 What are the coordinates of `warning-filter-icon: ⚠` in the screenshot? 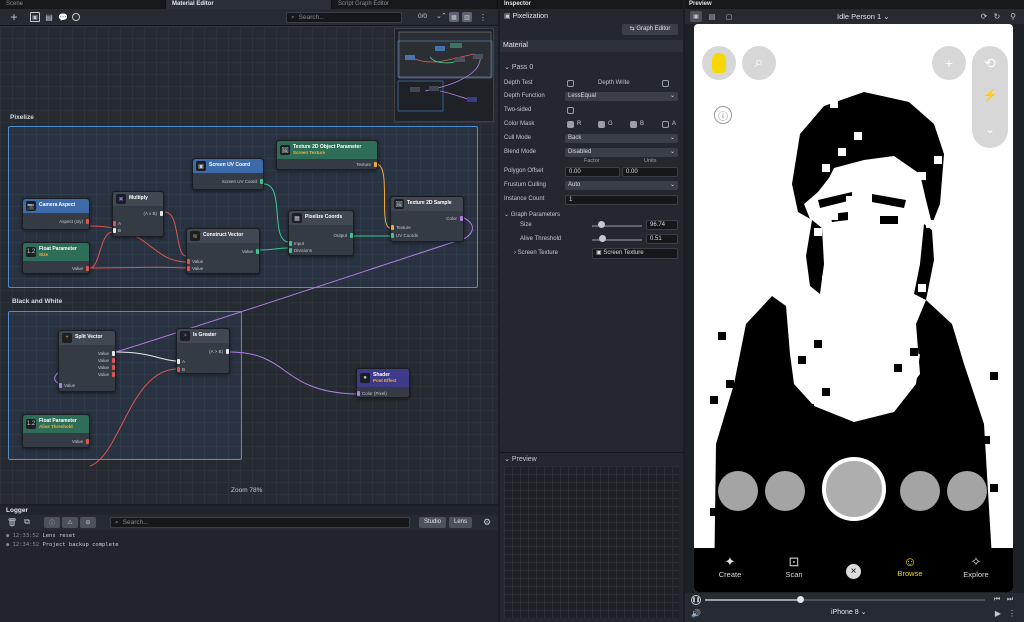 It's located at (70, 522).